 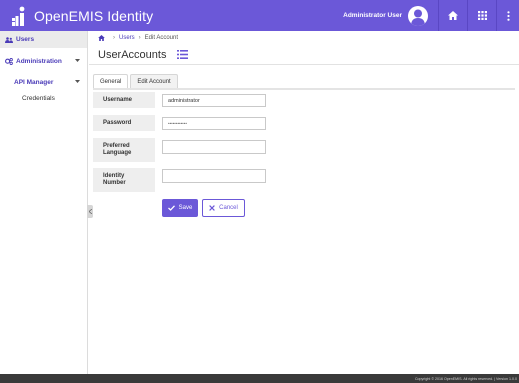 I want to click on sidebar-item-users: Users, so click(x=43, y=39).